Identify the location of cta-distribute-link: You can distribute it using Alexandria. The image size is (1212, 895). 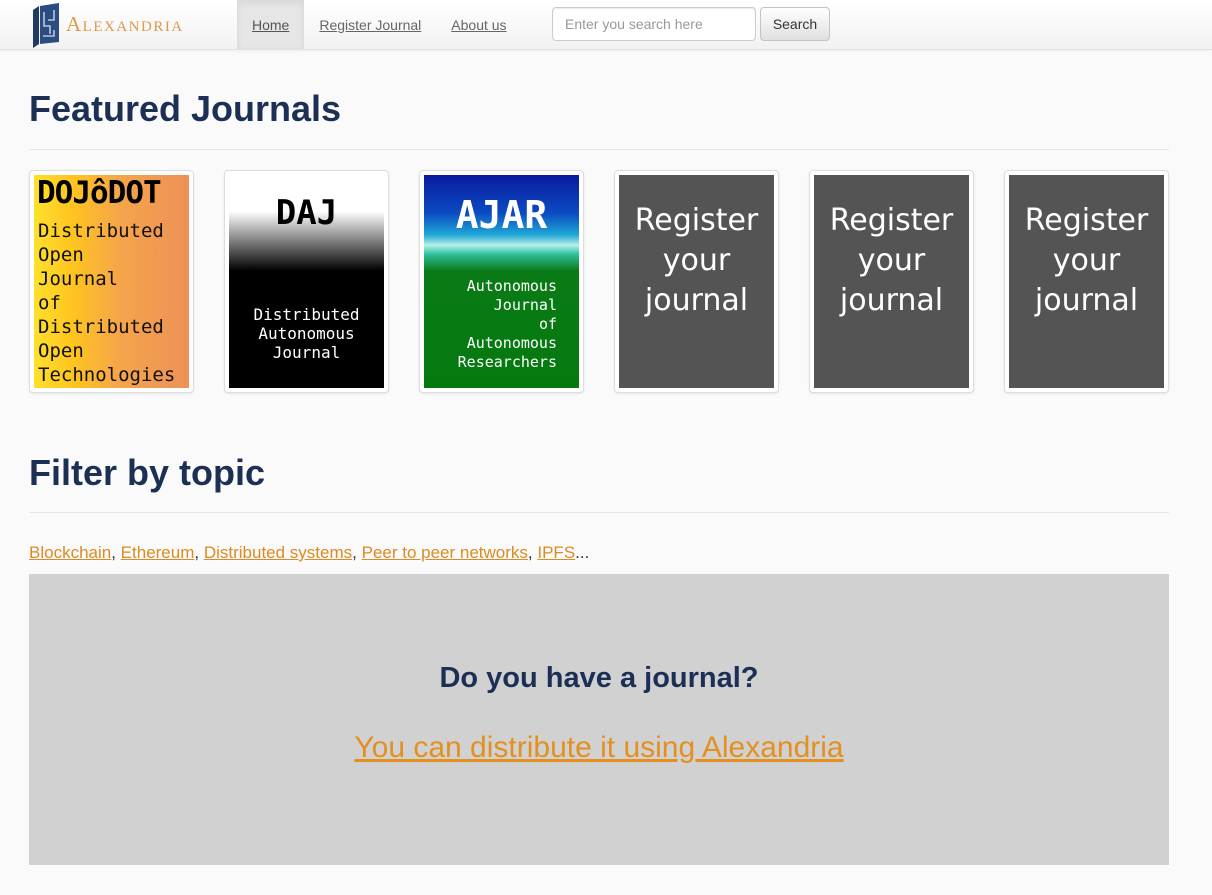
(599, 748).